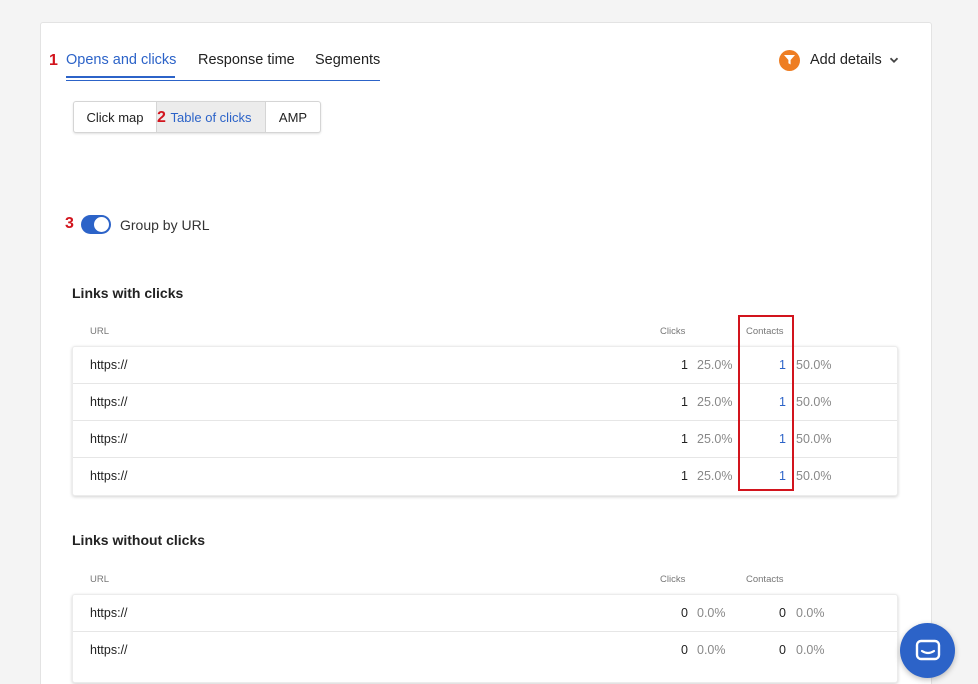 The width and height of the screenshot is (978, 684). What do you see at coordinates (165, 225) in the screenshot?
I see `group-by-url-label: Group by URL` at bounding box center [165, 225].